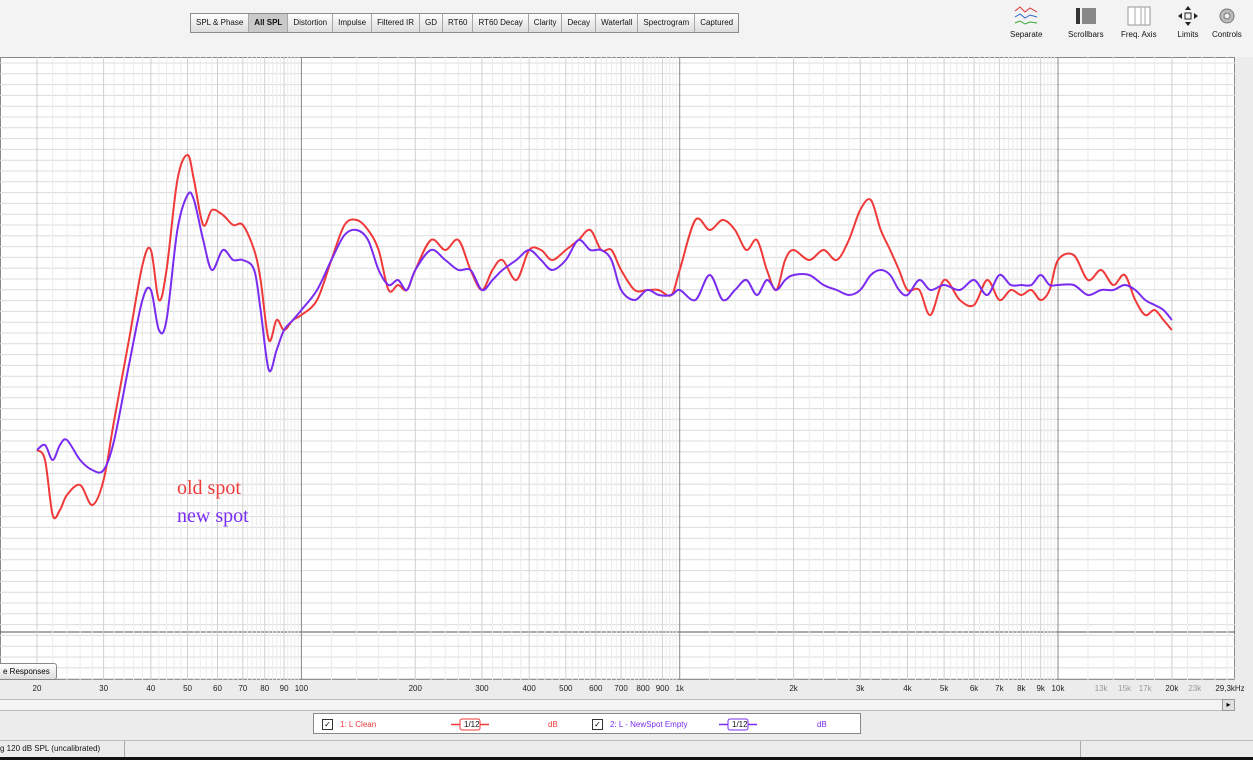 The width and height of the screenshot is (1253, 760). I want to click on new-spot-annotation: new spot, so click(213, 516).